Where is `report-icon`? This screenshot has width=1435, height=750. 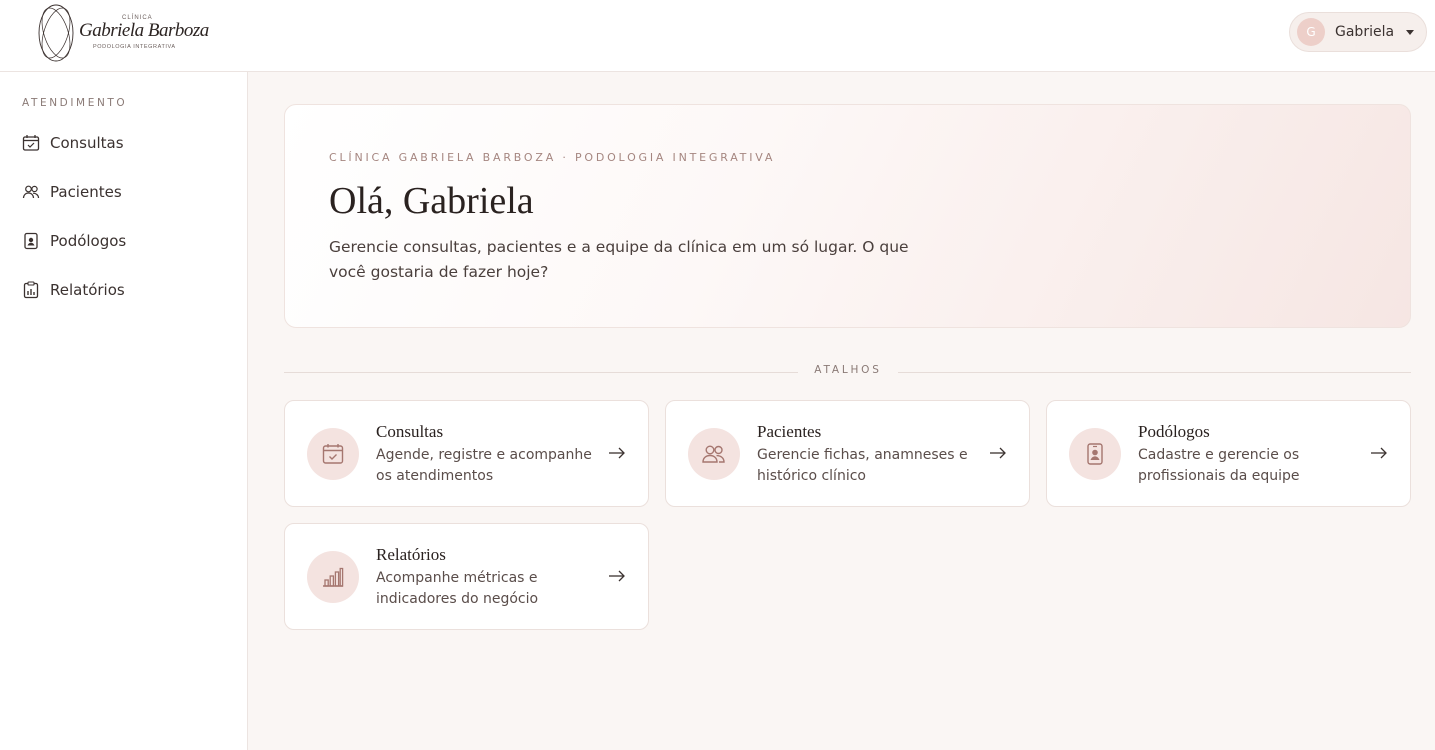
report-icon is located at coordinates (31, 290).